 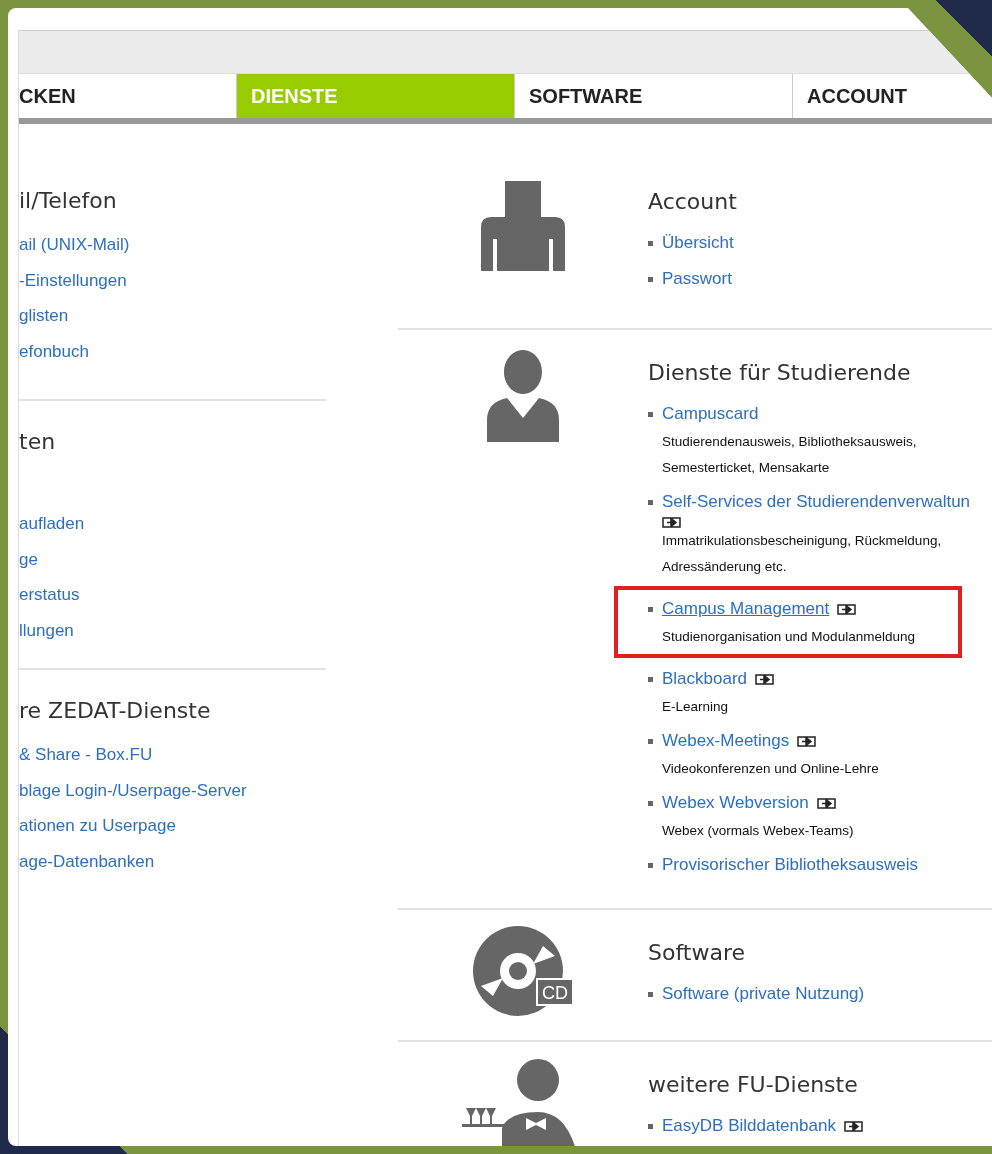 I want to click on service-link: Campus Management, so click(x=746, y=609).